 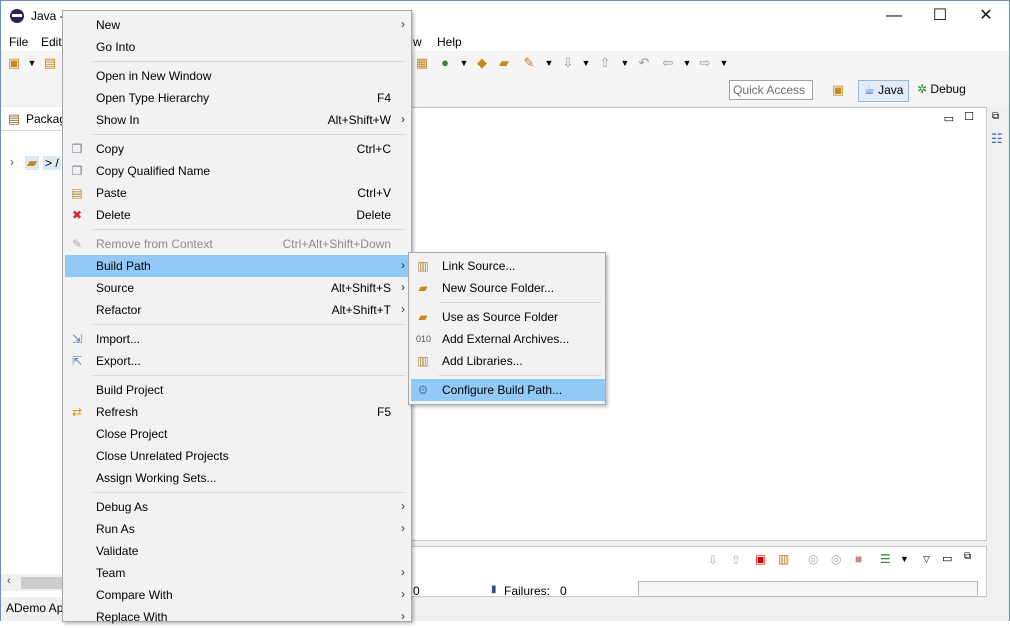 I want to click on project-folder-icon: ▰, so click(x=32, y=162).